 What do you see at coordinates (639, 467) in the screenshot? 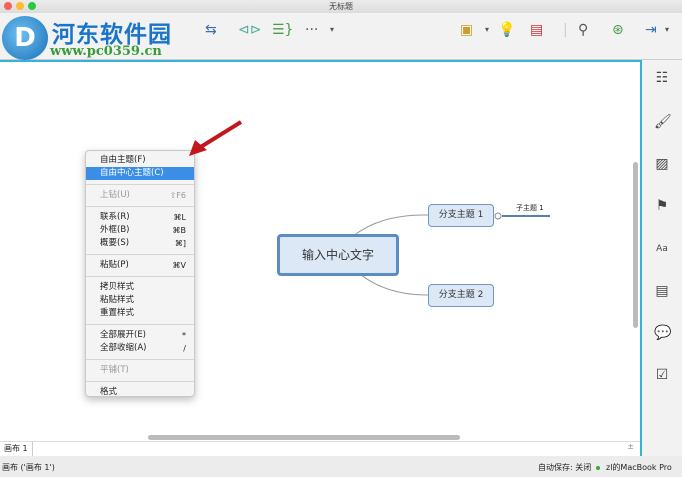
I see `device-name: zl的MacBook Pro` at bounding box center [639, 467].